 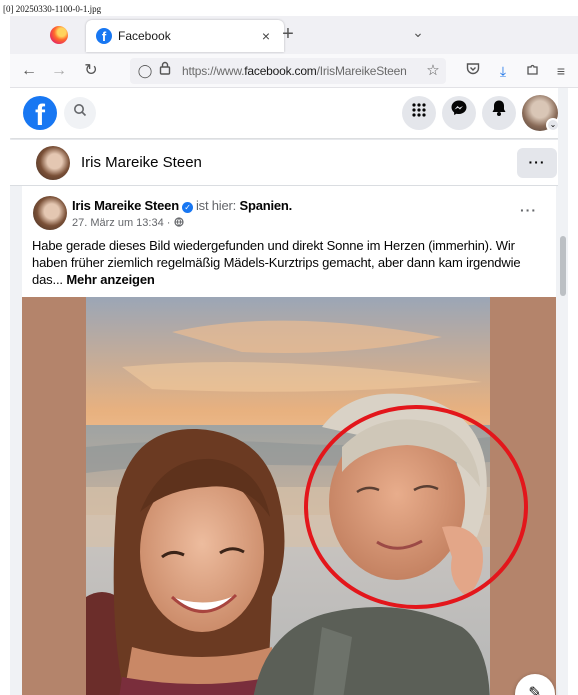 I want to click on post-date: 27. März um 13:34 ·, so click(x=121, y=223).